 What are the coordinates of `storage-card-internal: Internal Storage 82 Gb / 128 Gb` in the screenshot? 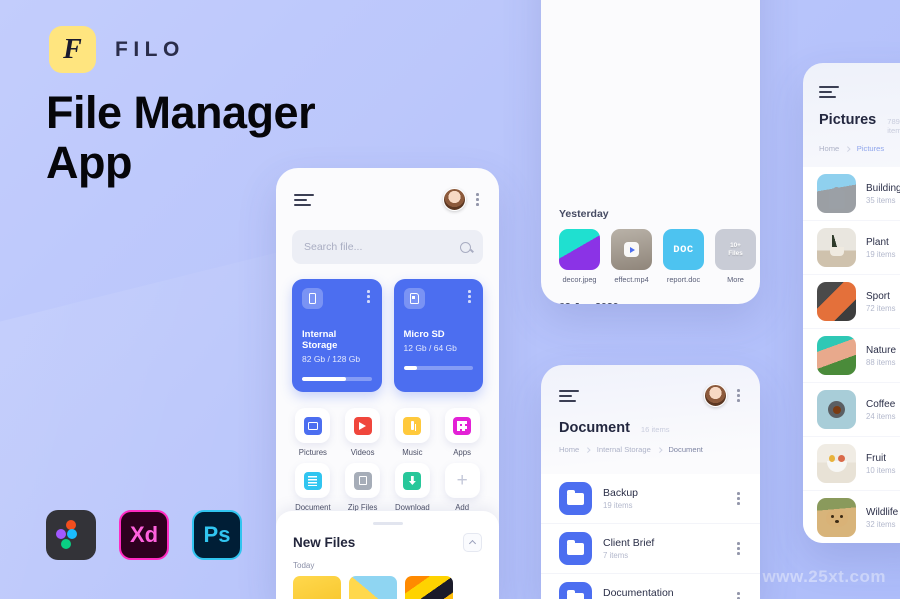 It's located at (337, 335).